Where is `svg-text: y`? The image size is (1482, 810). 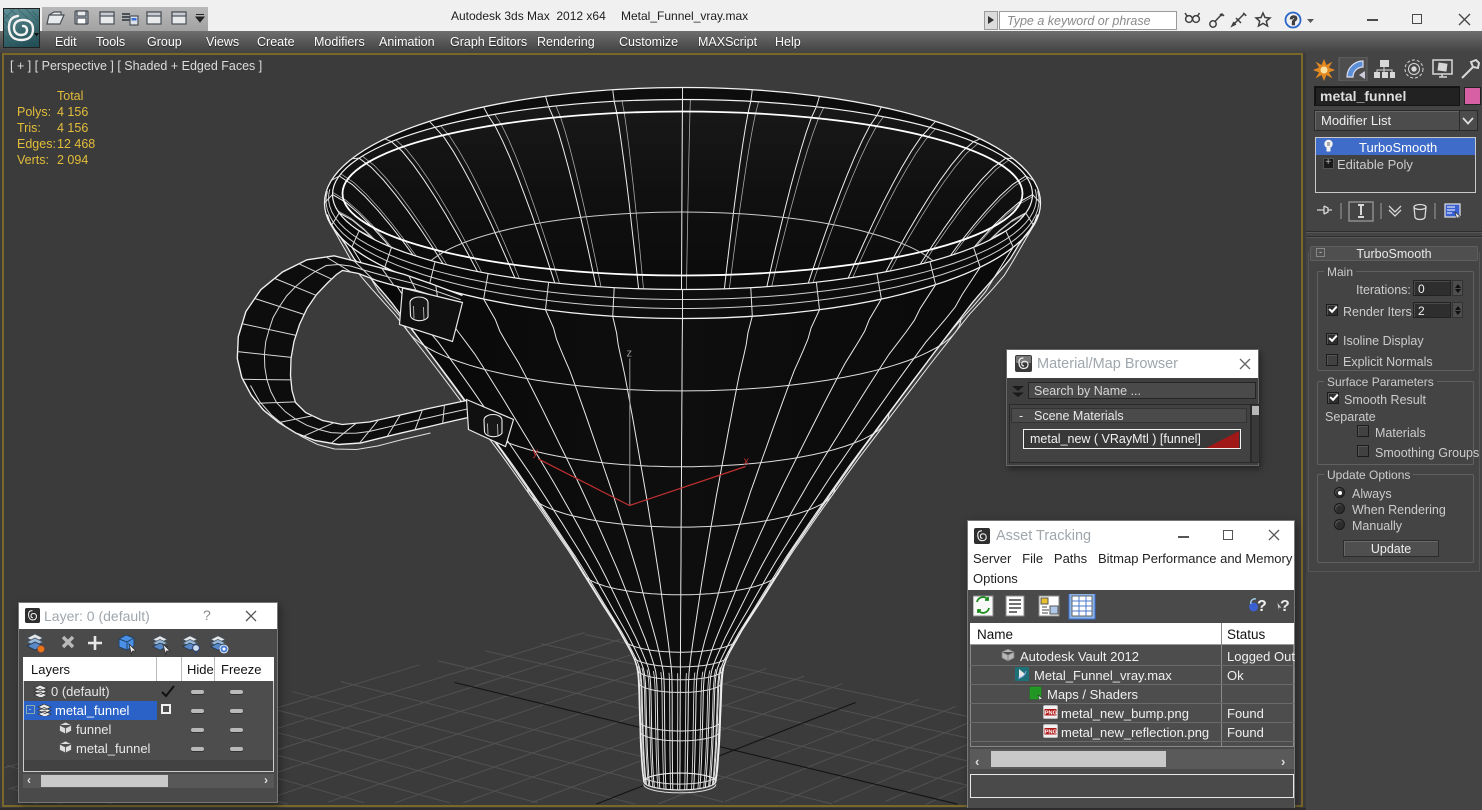 svg-text: y is located at coordinates (535, 452).